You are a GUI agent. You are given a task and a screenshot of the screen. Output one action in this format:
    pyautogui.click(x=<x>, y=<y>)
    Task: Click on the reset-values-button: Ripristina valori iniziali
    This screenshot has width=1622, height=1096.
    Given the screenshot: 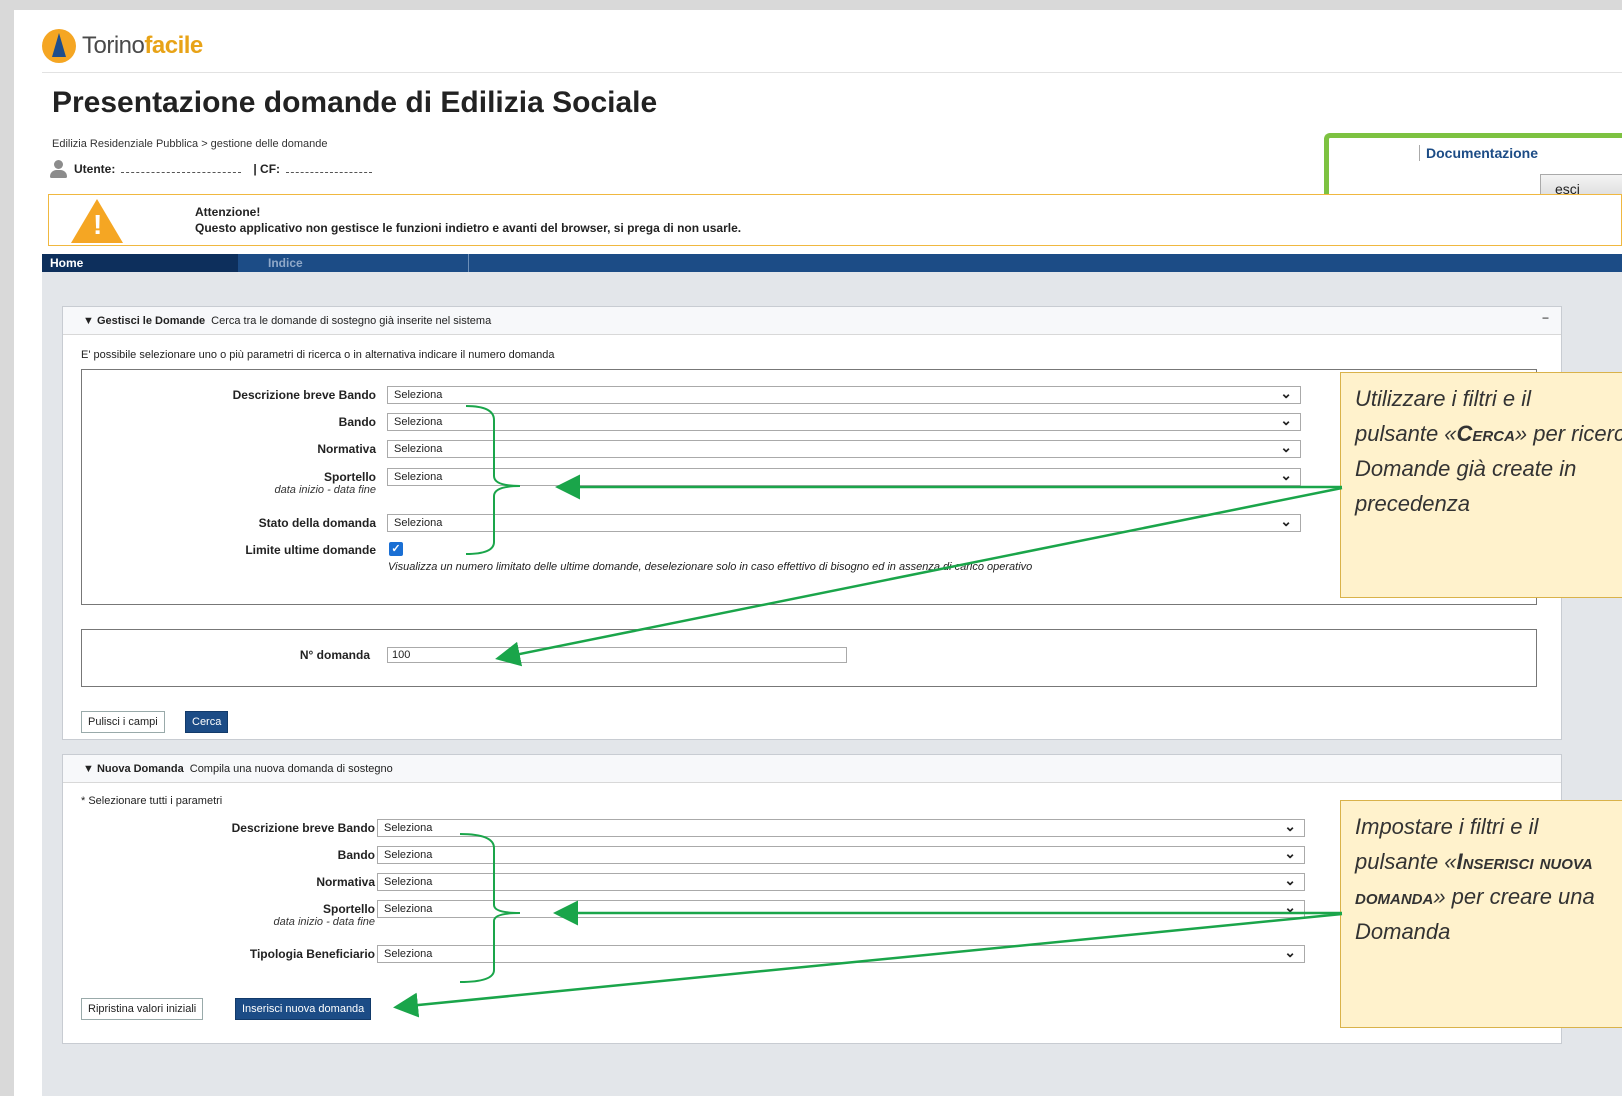 What is the action you would take?
    pyautogui.click(x=142, y=1009)
    